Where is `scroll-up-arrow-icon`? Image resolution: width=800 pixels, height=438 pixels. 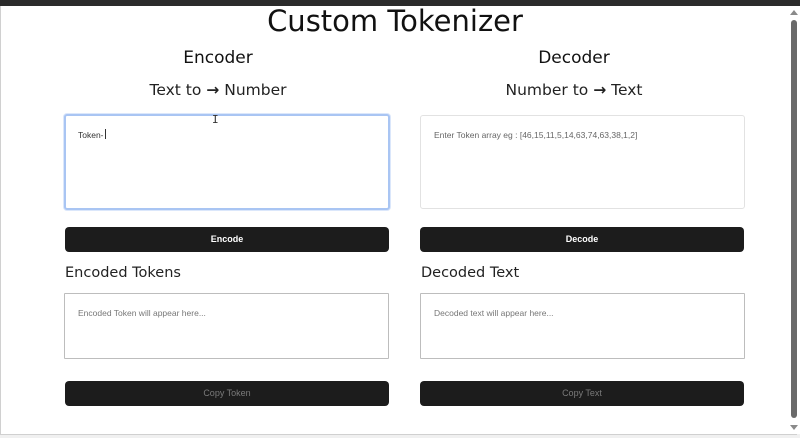 scroll-up-arrow-icon is located at coordinates (794, 12).